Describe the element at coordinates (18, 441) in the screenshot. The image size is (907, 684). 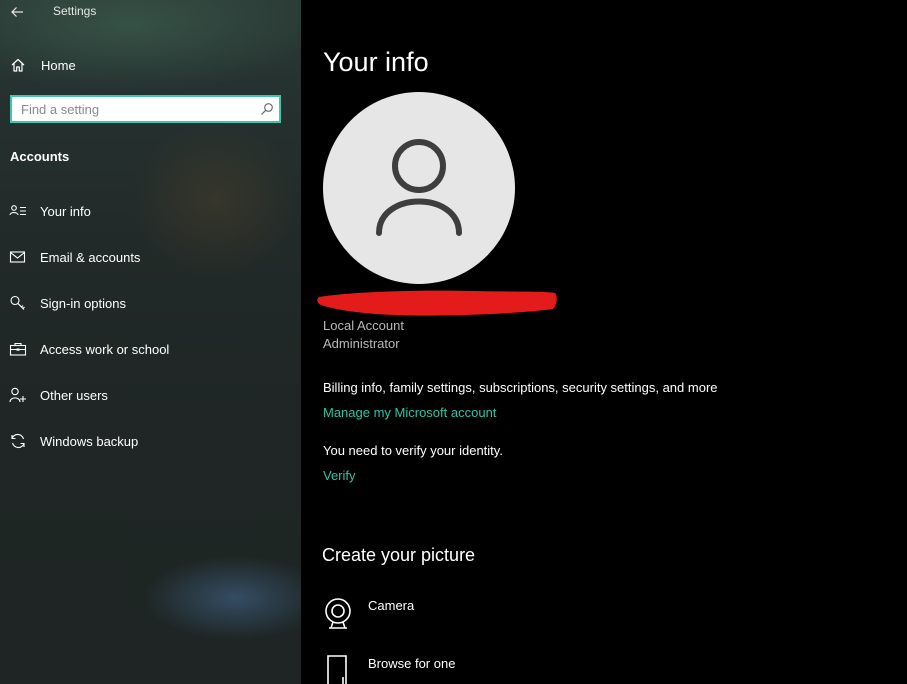
I see `sync-icon` at that location.